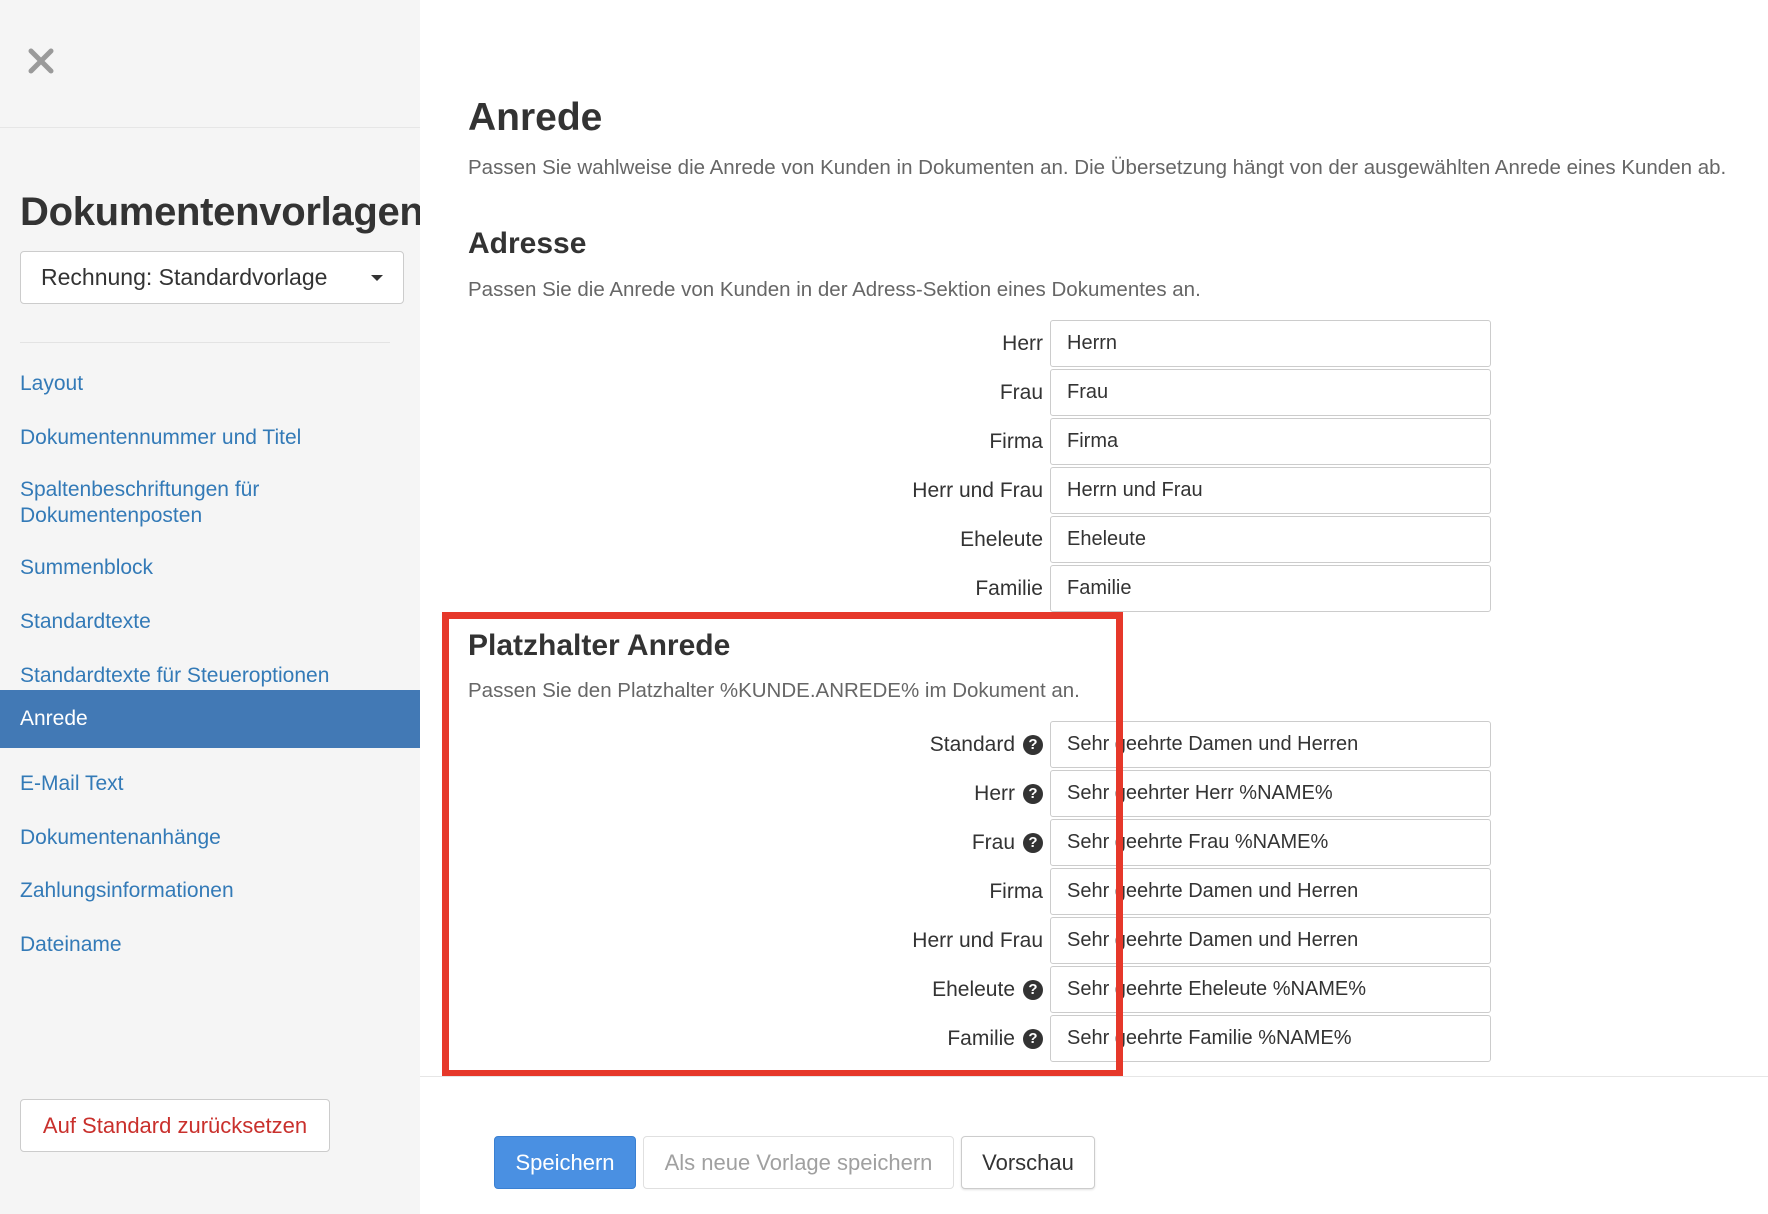 The height and width of the screenshot is (1214, 1768). Describe the element at coordinates (210, 945) in the screenshot. I see `sidebar-item-dateiname: Dateiname` at that location.